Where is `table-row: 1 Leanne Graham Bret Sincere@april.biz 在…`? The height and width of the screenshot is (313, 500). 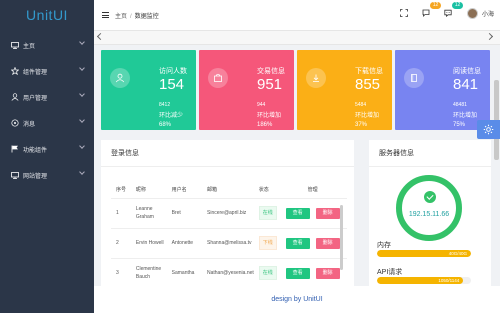
table-row: 1 Leanne Graham Bret Sincere@april.biz 在… is located at coordinates (229, 212).